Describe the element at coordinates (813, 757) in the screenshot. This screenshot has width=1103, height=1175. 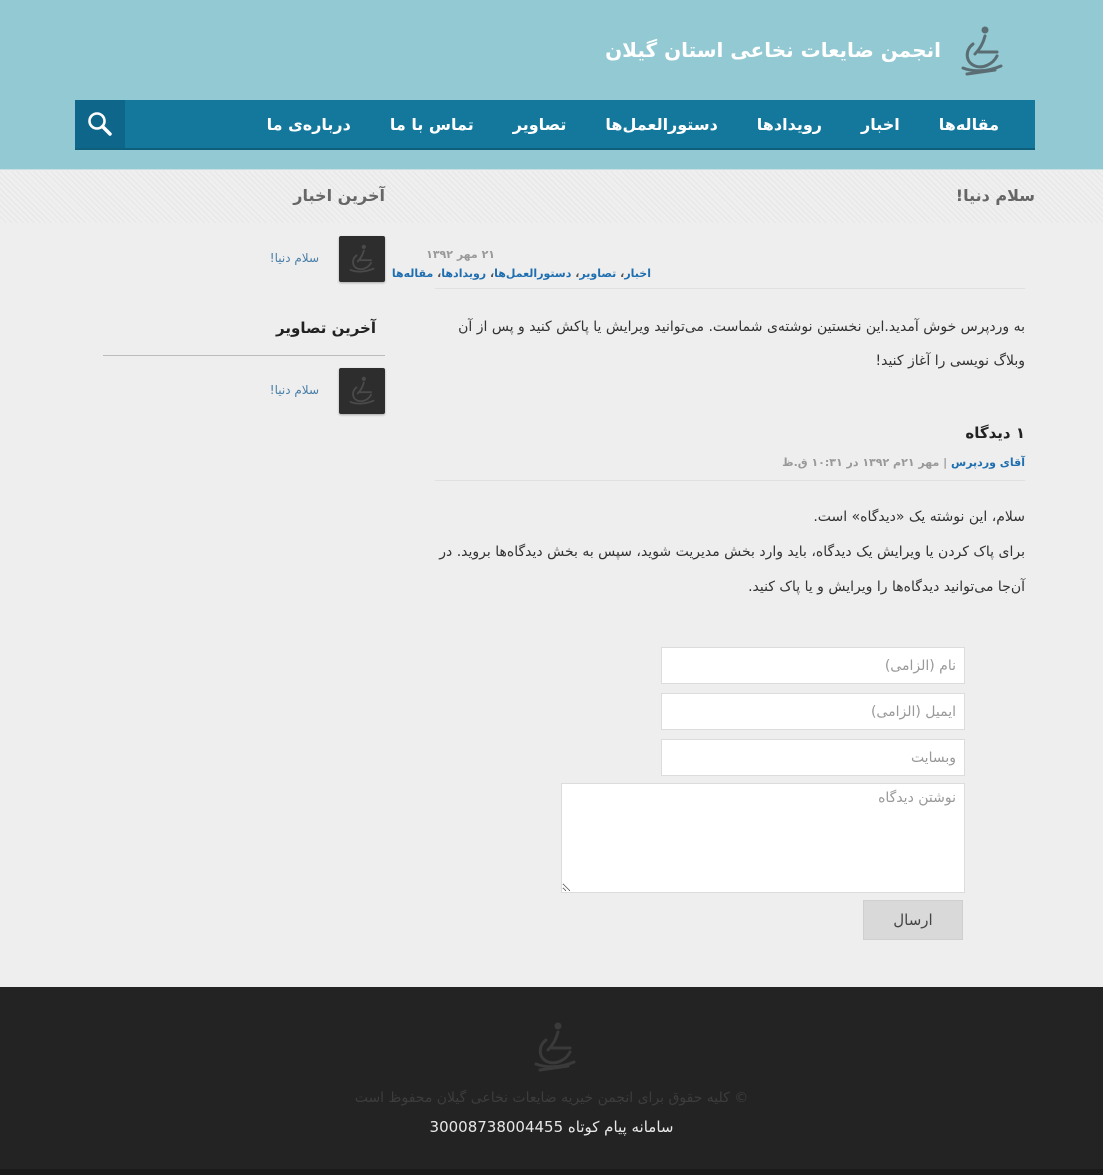
I see `website-field` at that location.